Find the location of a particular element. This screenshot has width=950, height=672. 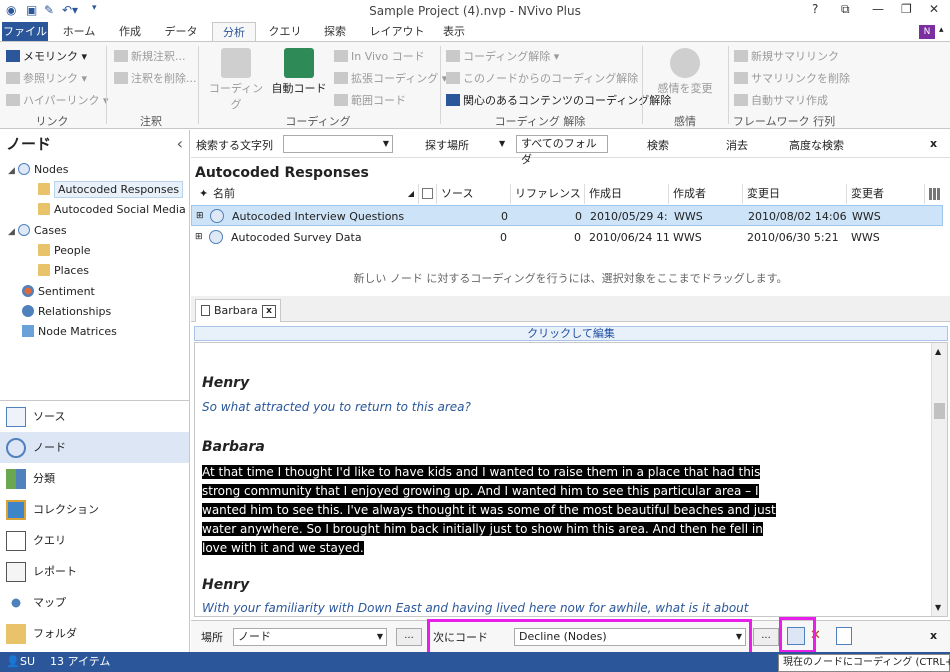

uncode-from-node-button: このノードからのコーディング解除 is located at coordinates (542, 78).